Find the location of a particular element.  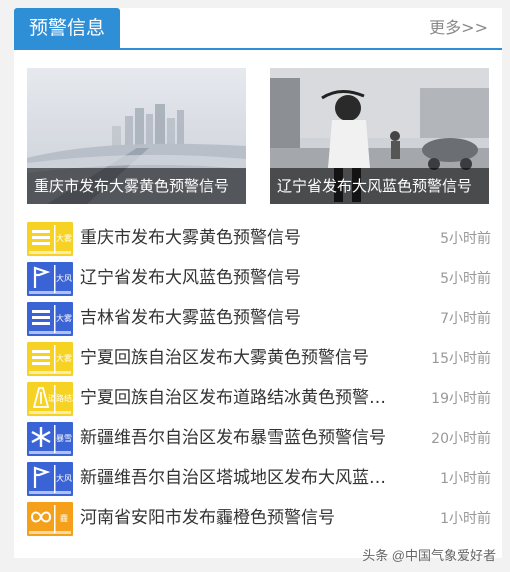

alert-row: 道路结冰宁夏回族自治区发布道路结冰黄色预警信号 19小时前 is located at coordinates (260, 400).